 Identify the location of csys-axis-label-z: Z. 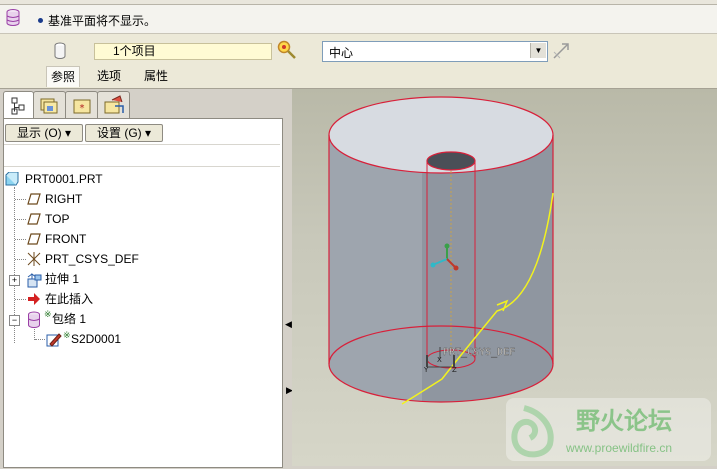
(454, 370).